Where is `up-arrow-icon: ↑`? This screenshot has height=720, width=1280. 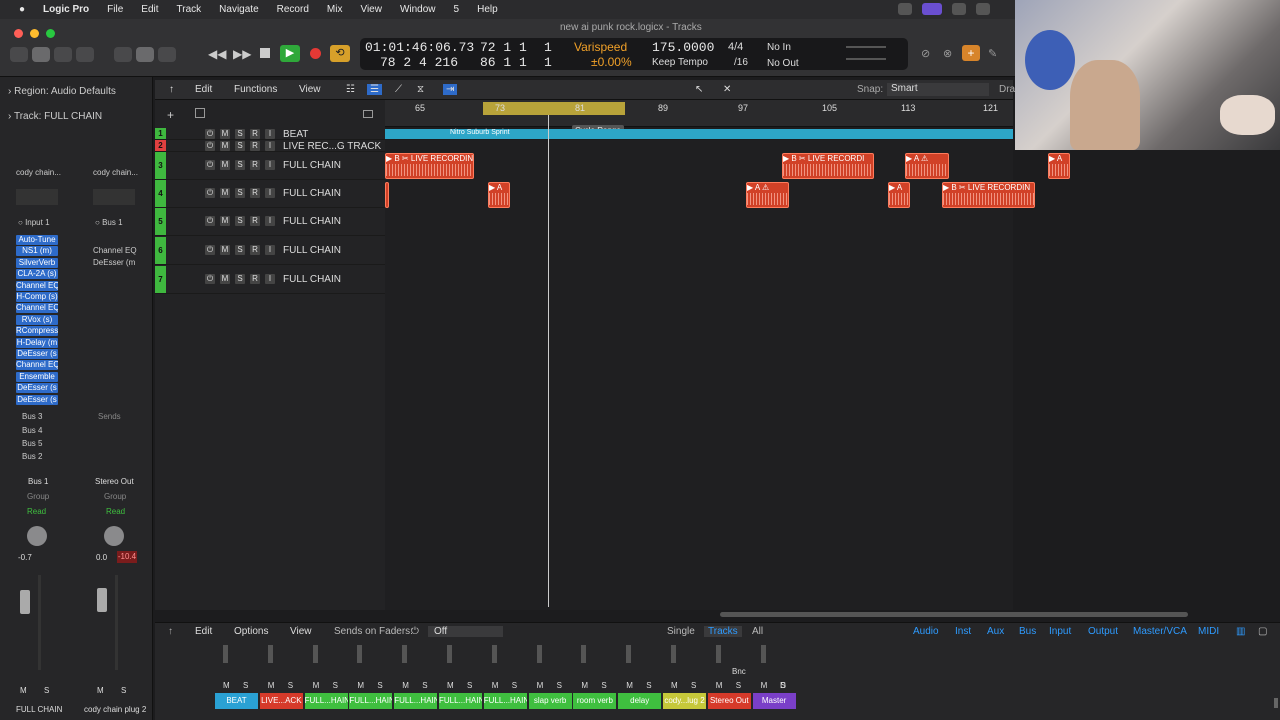
up-arrow-icon: ↑ is located at coordinates (171, 89).